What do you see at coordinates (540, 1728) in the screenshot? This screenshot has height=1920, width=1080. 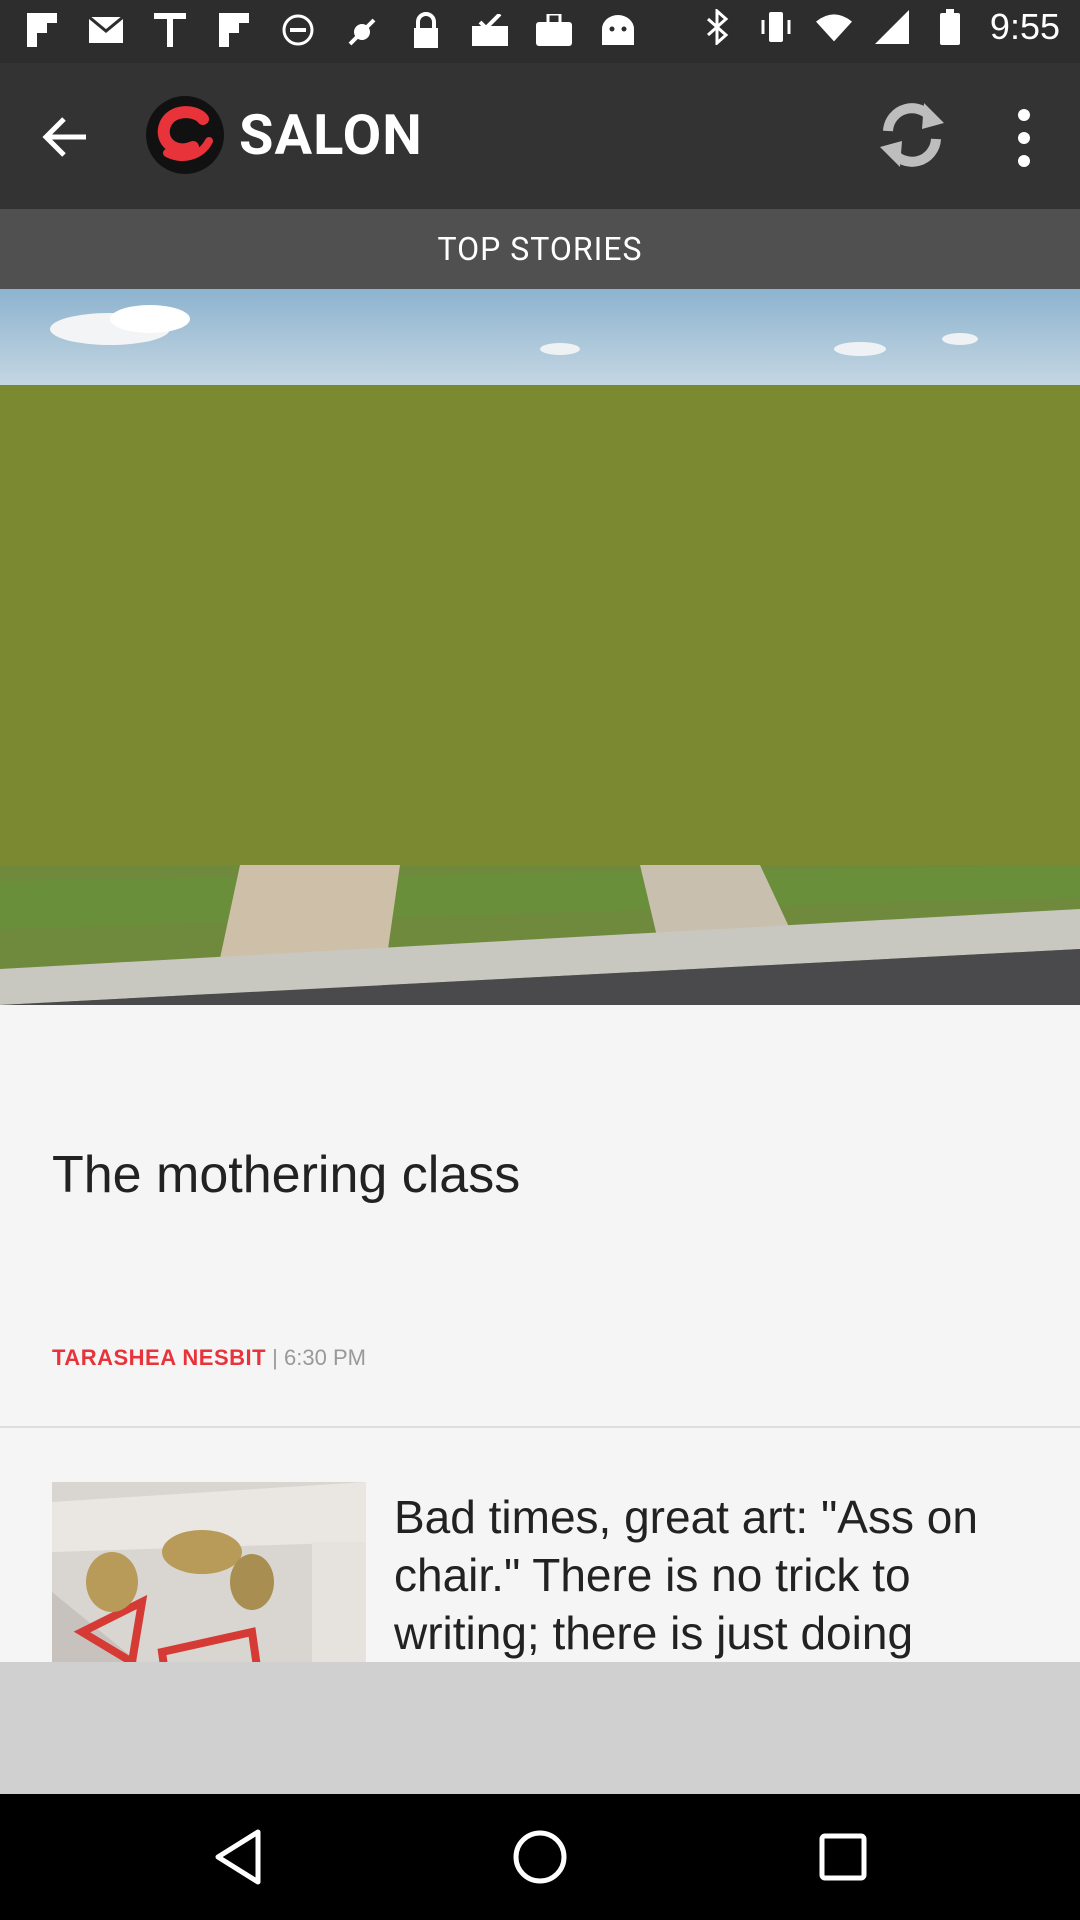 I see `bottom-area` at bounding box center [540, 1728].